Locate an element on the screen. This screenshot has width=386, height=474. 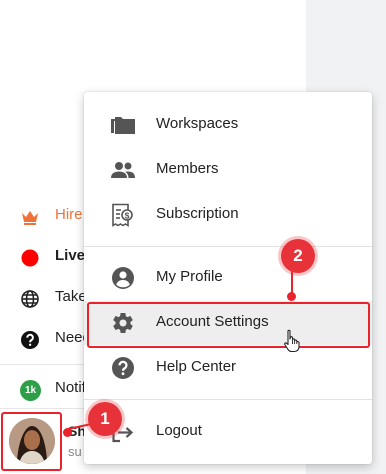
menu-item-logout: Logout is located at coordinates (228, 432).